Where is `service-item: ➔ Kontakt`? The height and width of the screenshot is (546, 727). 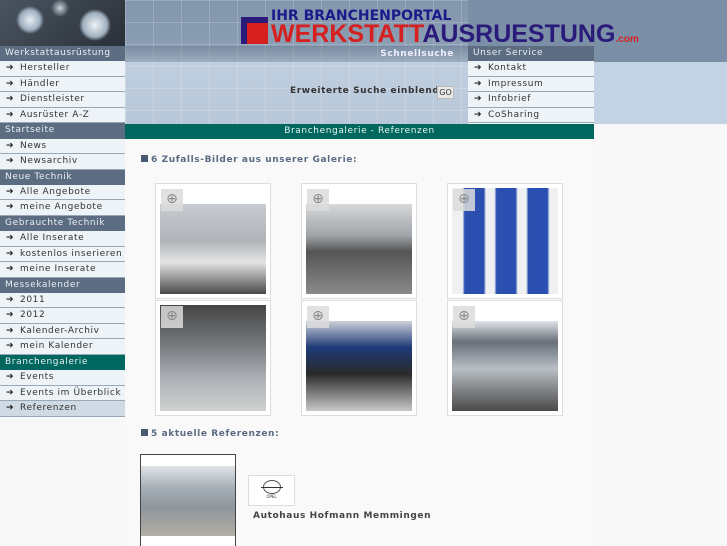 service-item: ➔ Kontakt is located at coordinates (531, 69).